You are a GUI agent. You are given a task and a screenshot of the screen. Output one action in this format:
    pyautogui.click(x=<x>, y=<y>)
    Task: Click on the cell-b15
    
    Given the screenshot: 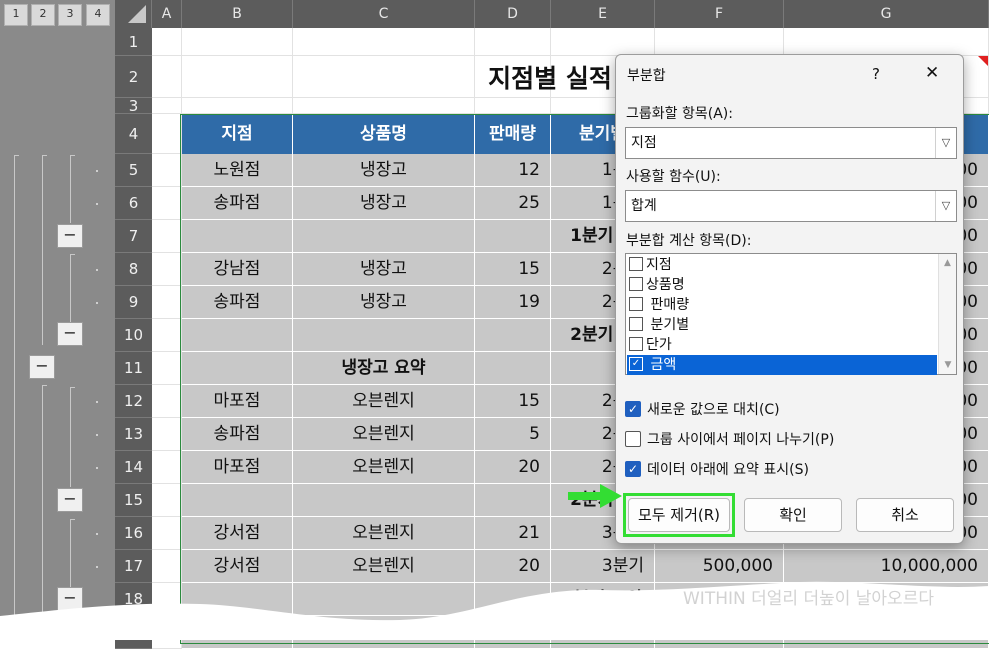 What is the action you would take?
    pyautogui.click(x=237, y=500)
    